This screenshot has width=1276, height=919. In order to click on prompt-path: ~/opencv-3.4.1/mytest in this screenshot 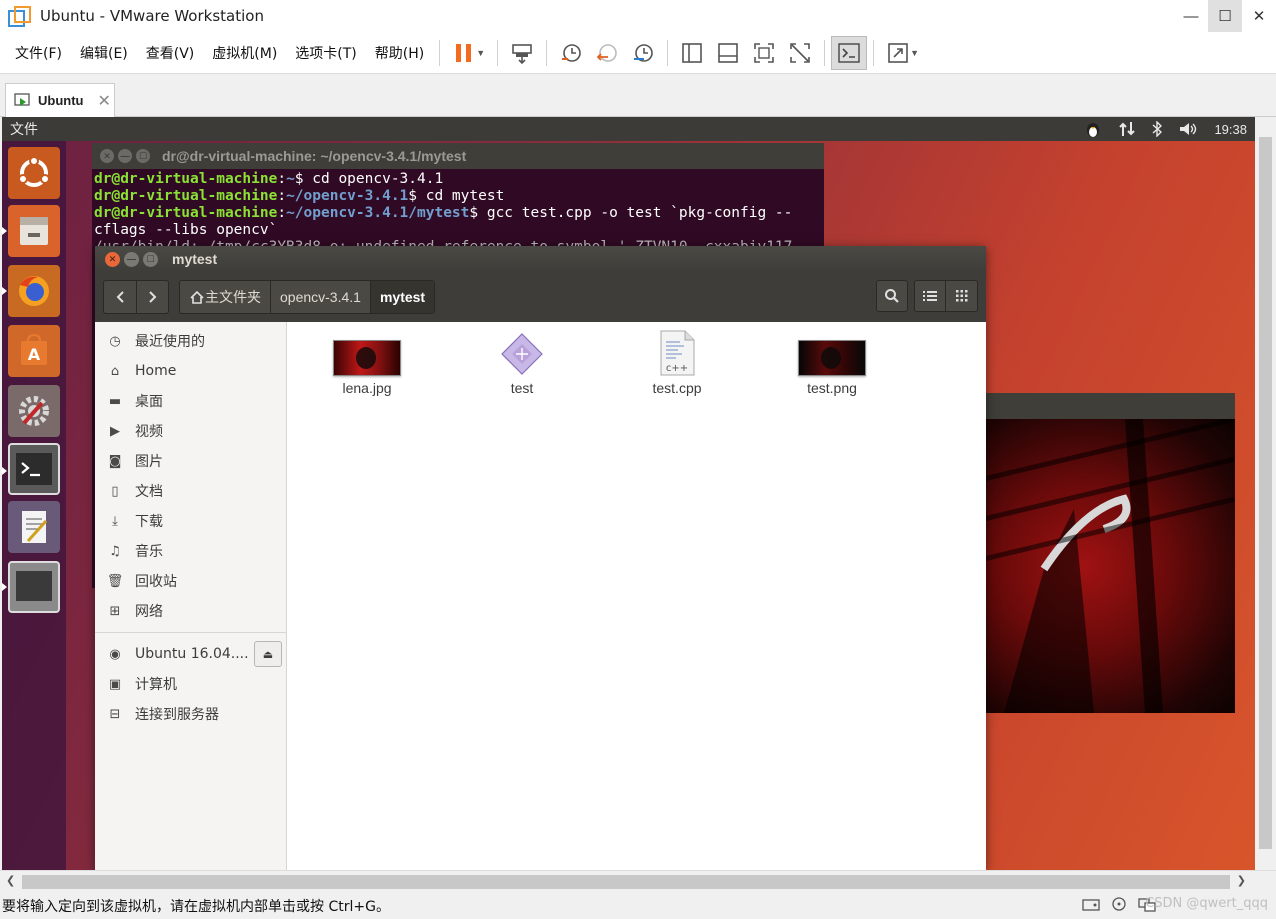, I will do `click(378, 213)`.